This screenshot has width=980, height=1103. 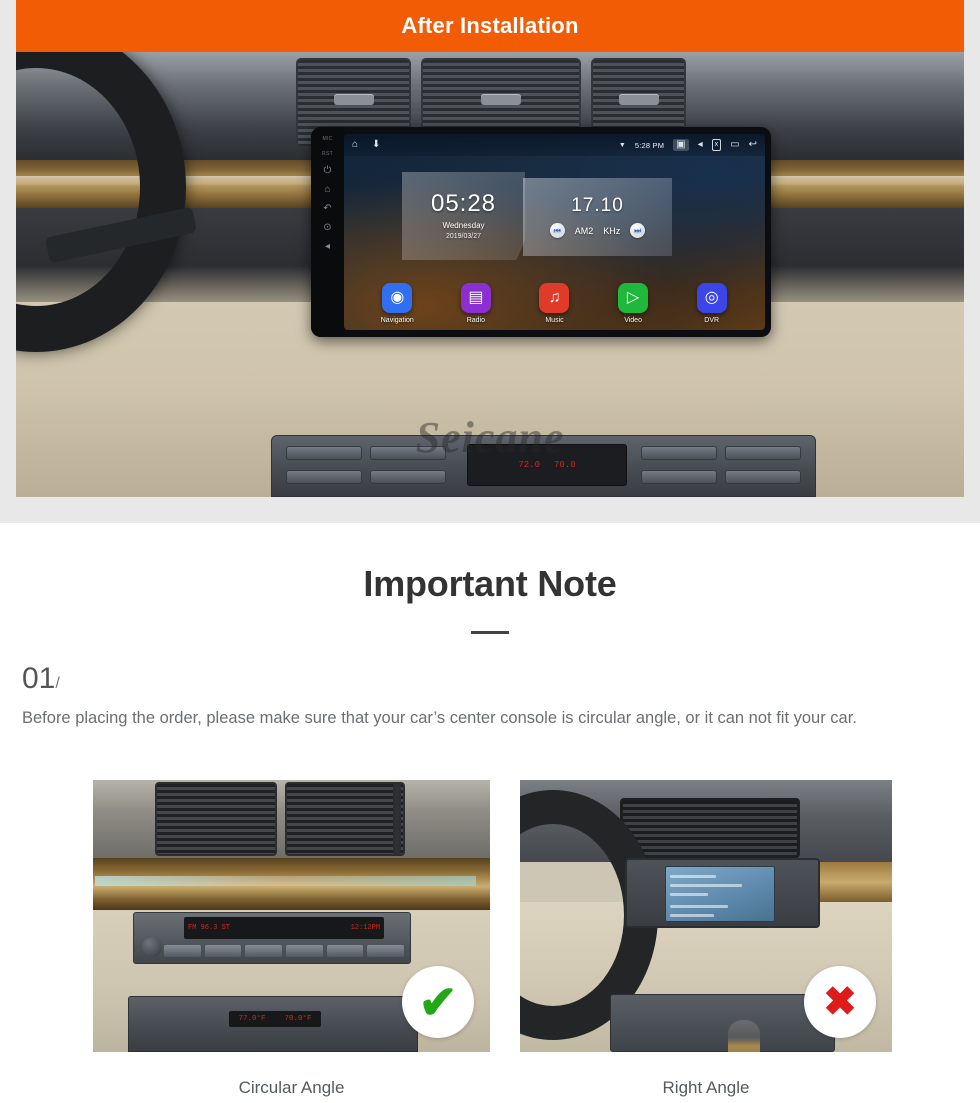 What do you see at coordinates (397, 298) in the screenshot?
I see `navigation-icon: ◉` at bounding box center [397, 298].